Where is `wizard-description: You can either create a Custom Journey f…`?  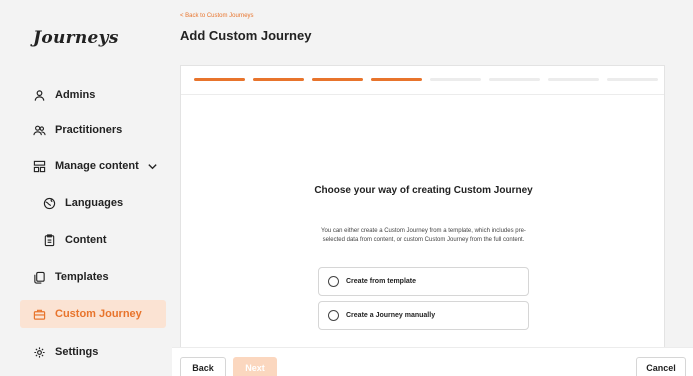
wizard-description: You can either create a Custom Journey f… is located at coordinates (423, 235).